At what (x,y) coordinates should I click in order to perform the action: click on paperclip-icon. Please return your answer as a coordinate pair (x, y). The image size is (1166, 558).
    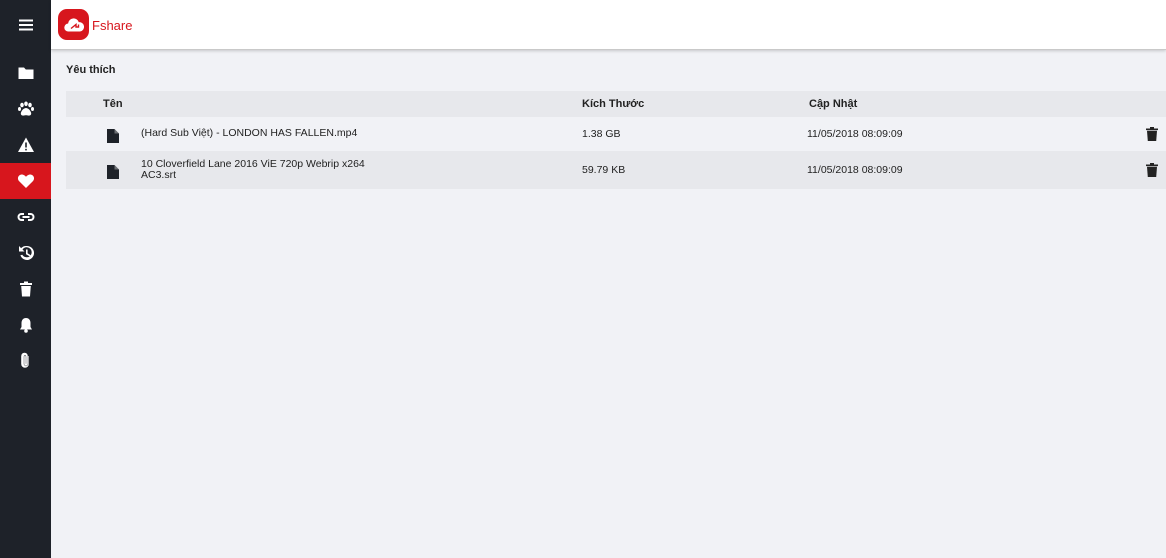
    Looking at the image, I should click on (24, 360).